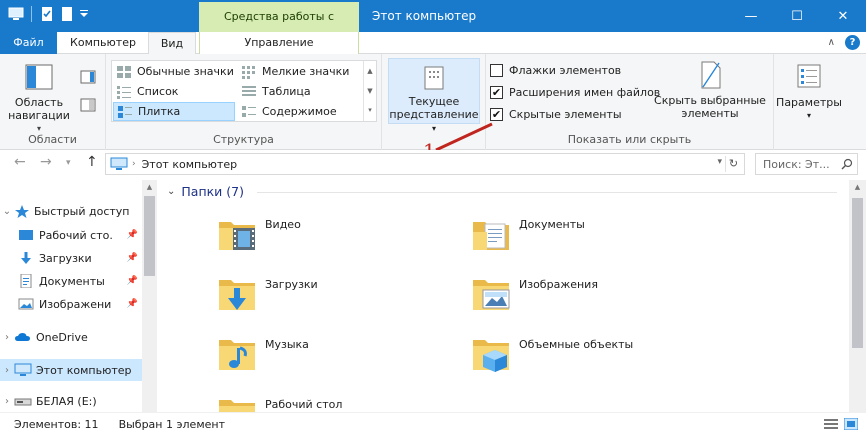 Image resolution: width=866 pixels, height=436 pixels. What do you see at coordinates (711, 75) in the screenshot?
I see `hide-selected-icon` at bounding box center [711, 75].